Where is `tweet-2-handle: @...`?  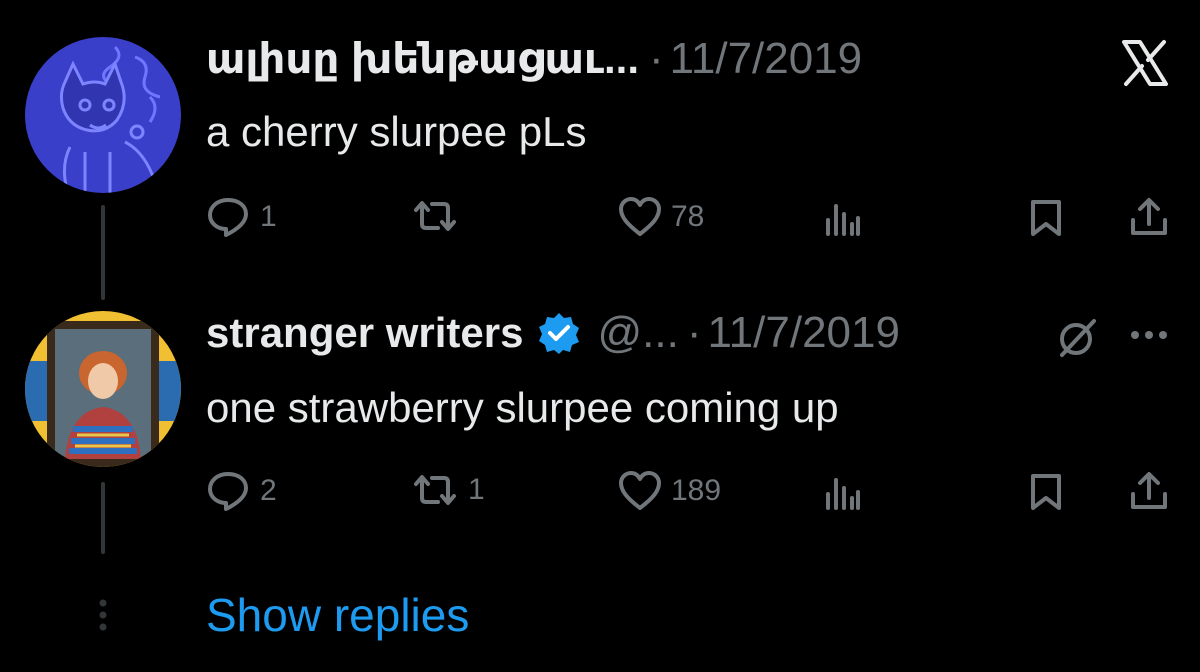 tweet-2-handle: @... is located at coordinates (637, 333).